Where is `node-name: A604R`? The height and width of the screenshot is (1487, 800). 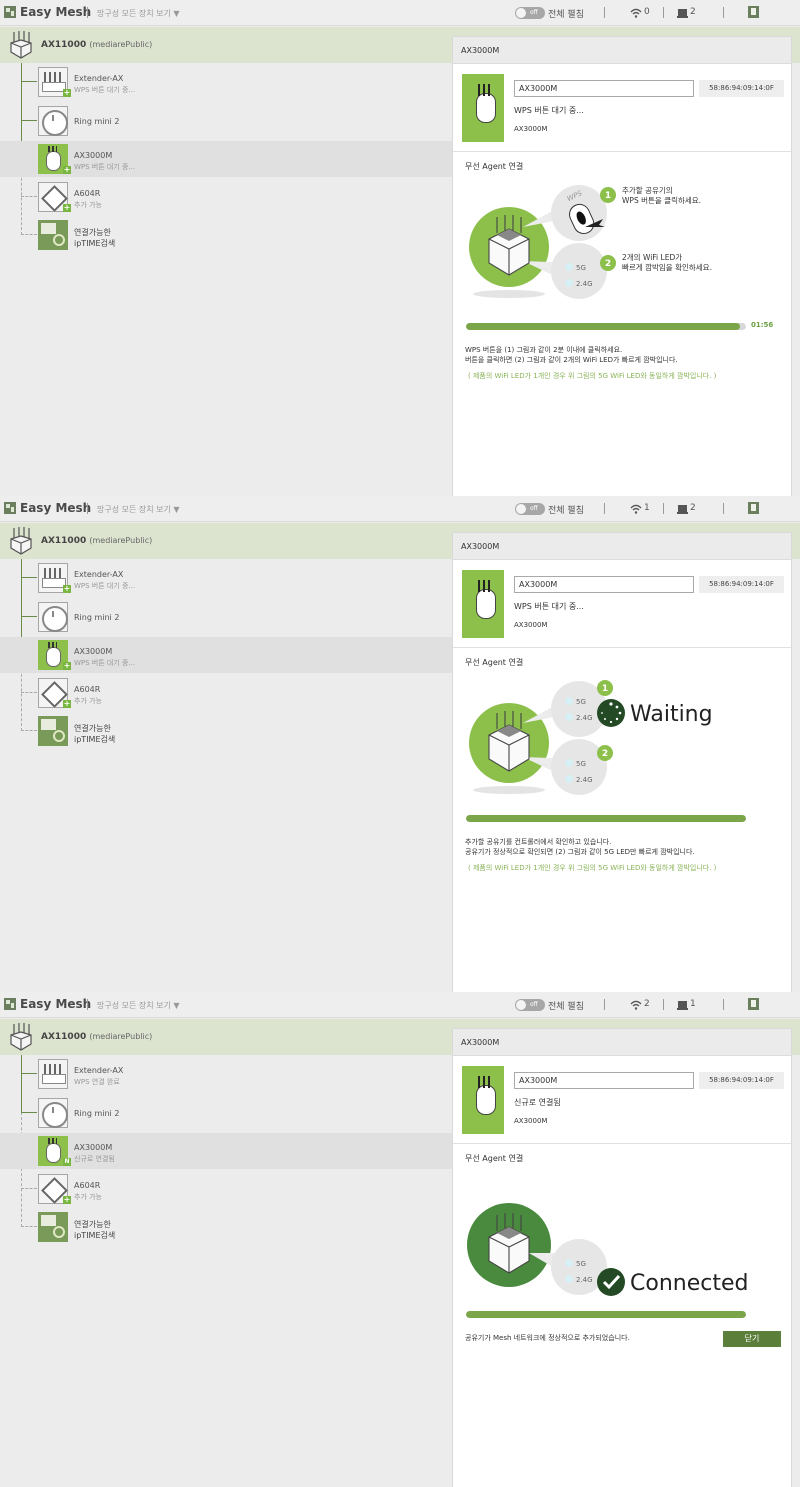
node-name: A604R is located at coordinates (87, 193).